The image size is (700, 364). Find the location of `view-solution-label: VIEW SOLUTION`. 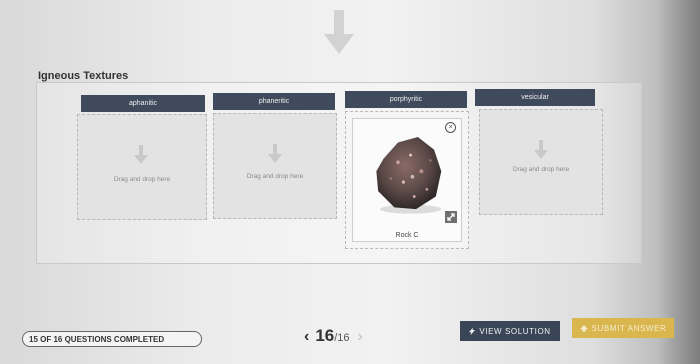

view-solution-label: VIEW SOLUTION is located at coordinates (515, 331).